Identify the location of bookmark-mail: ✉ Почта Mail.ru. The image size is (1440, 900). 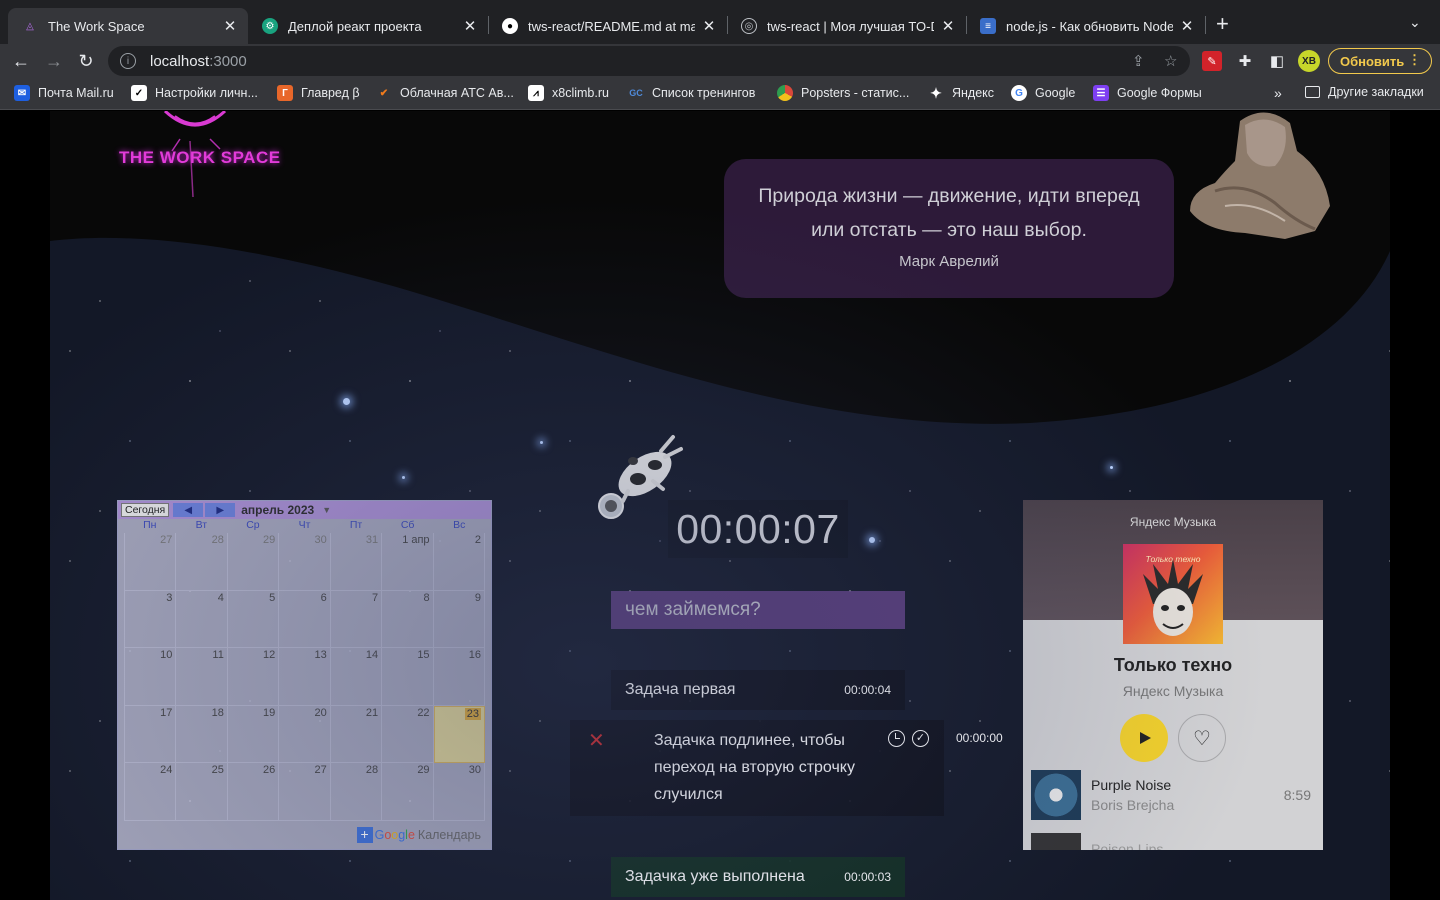
(64, 93).